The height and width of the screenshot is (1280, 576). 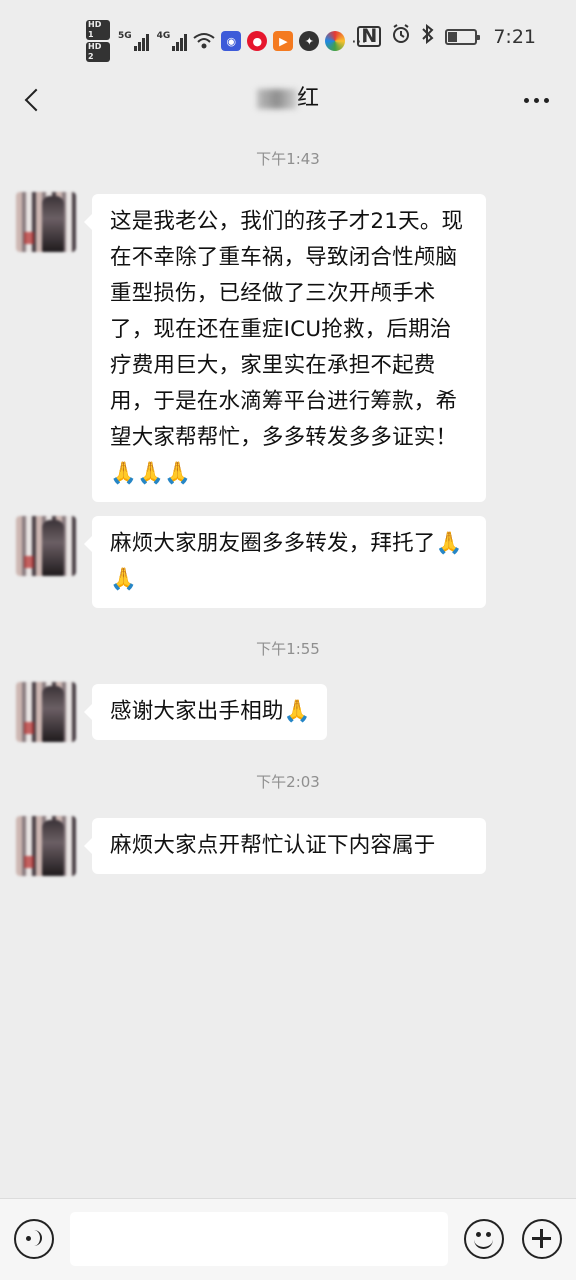 I want to click on net1-label: 5G, so click(x=125, y=36).